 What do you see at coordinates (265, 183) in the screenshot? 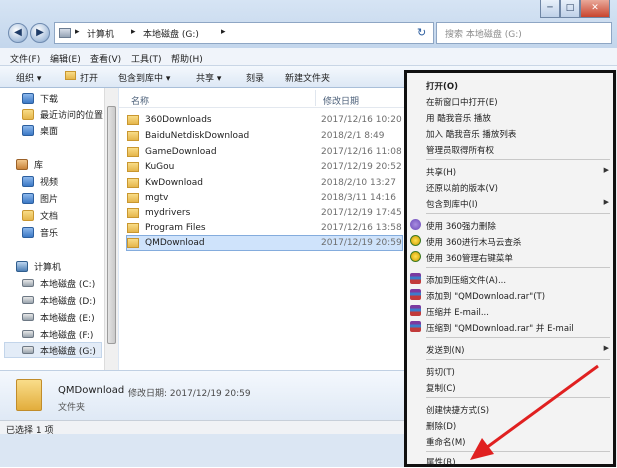
I see `table-row: KwDownload 2018/2/10 13:27` at bounding box center [265, 183].